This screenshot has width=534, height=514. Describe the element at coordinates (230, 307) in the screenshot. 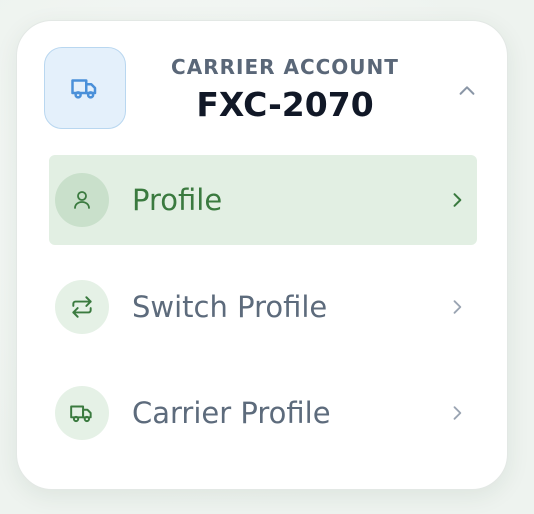

I see `menu-item-label: Switch Profile` at that location.